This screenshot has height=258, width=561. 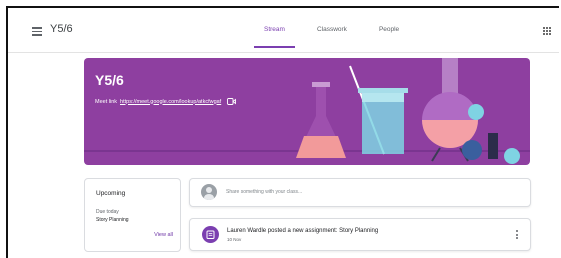 I want to click on tab-bar: Stream Classwork People, so click(x=331, y=30).